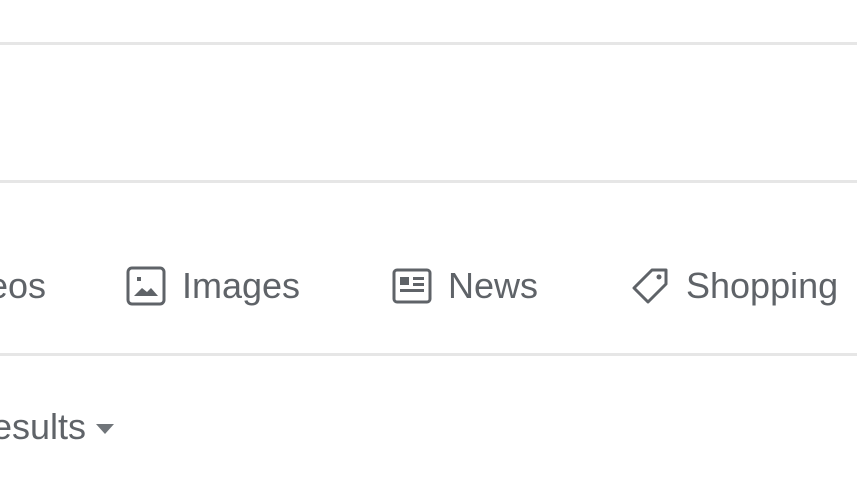  I want to click on news-icon, so click(412, 286).